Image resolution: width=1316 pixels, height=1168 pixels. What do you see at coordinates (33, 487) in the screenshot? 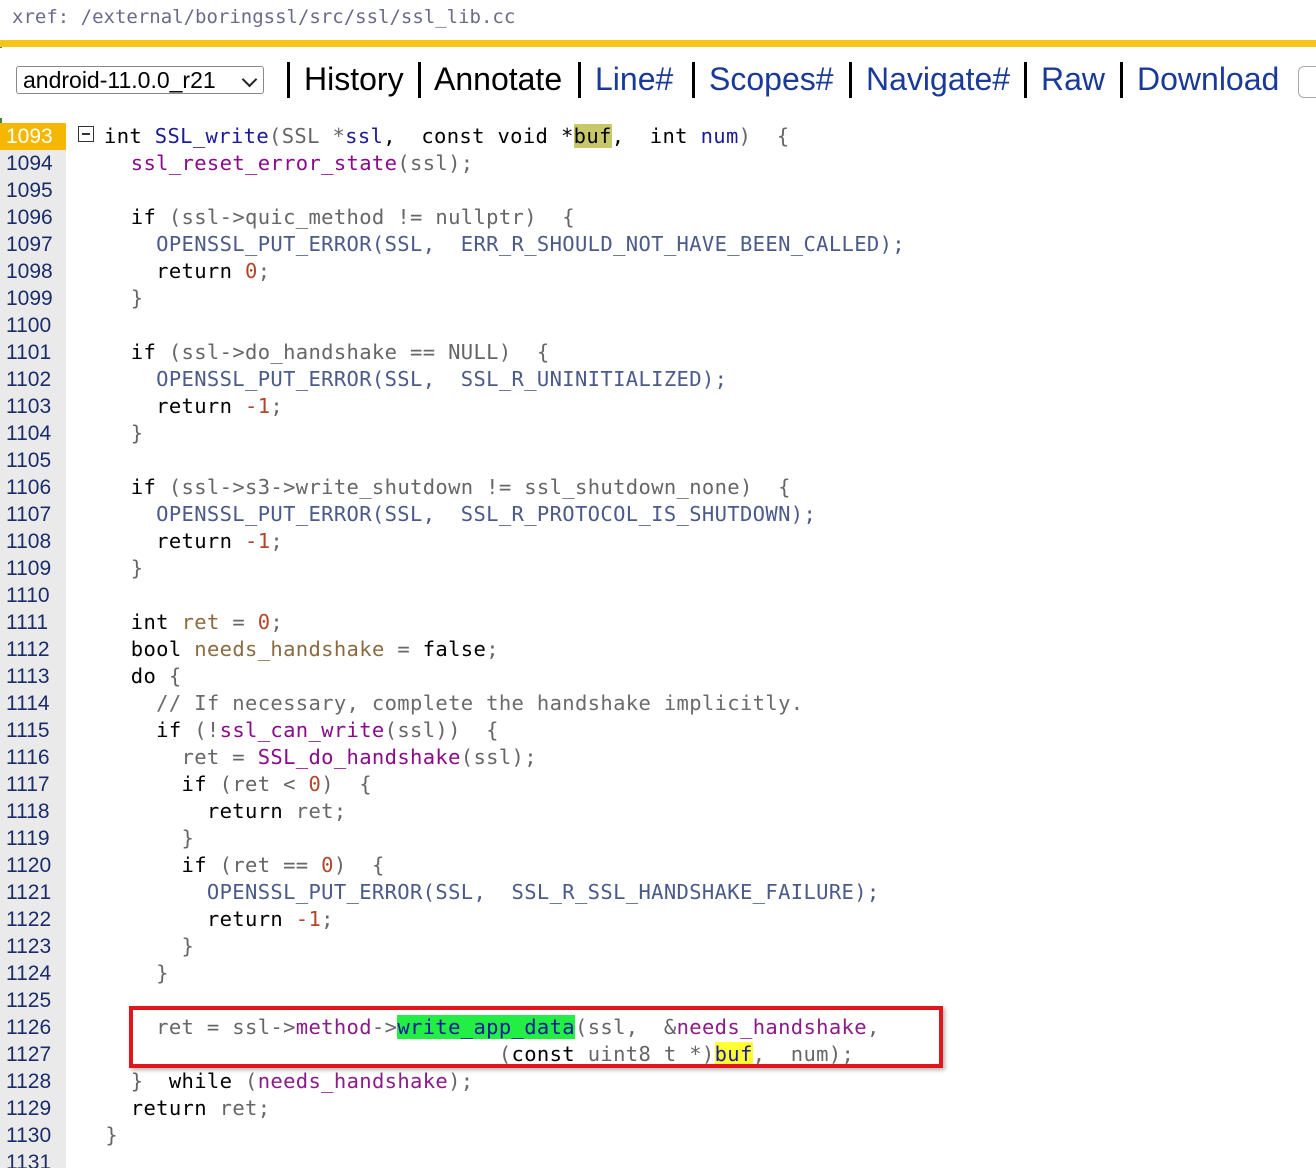
I see `line-number: 1106` at bounding box center [33, 487].